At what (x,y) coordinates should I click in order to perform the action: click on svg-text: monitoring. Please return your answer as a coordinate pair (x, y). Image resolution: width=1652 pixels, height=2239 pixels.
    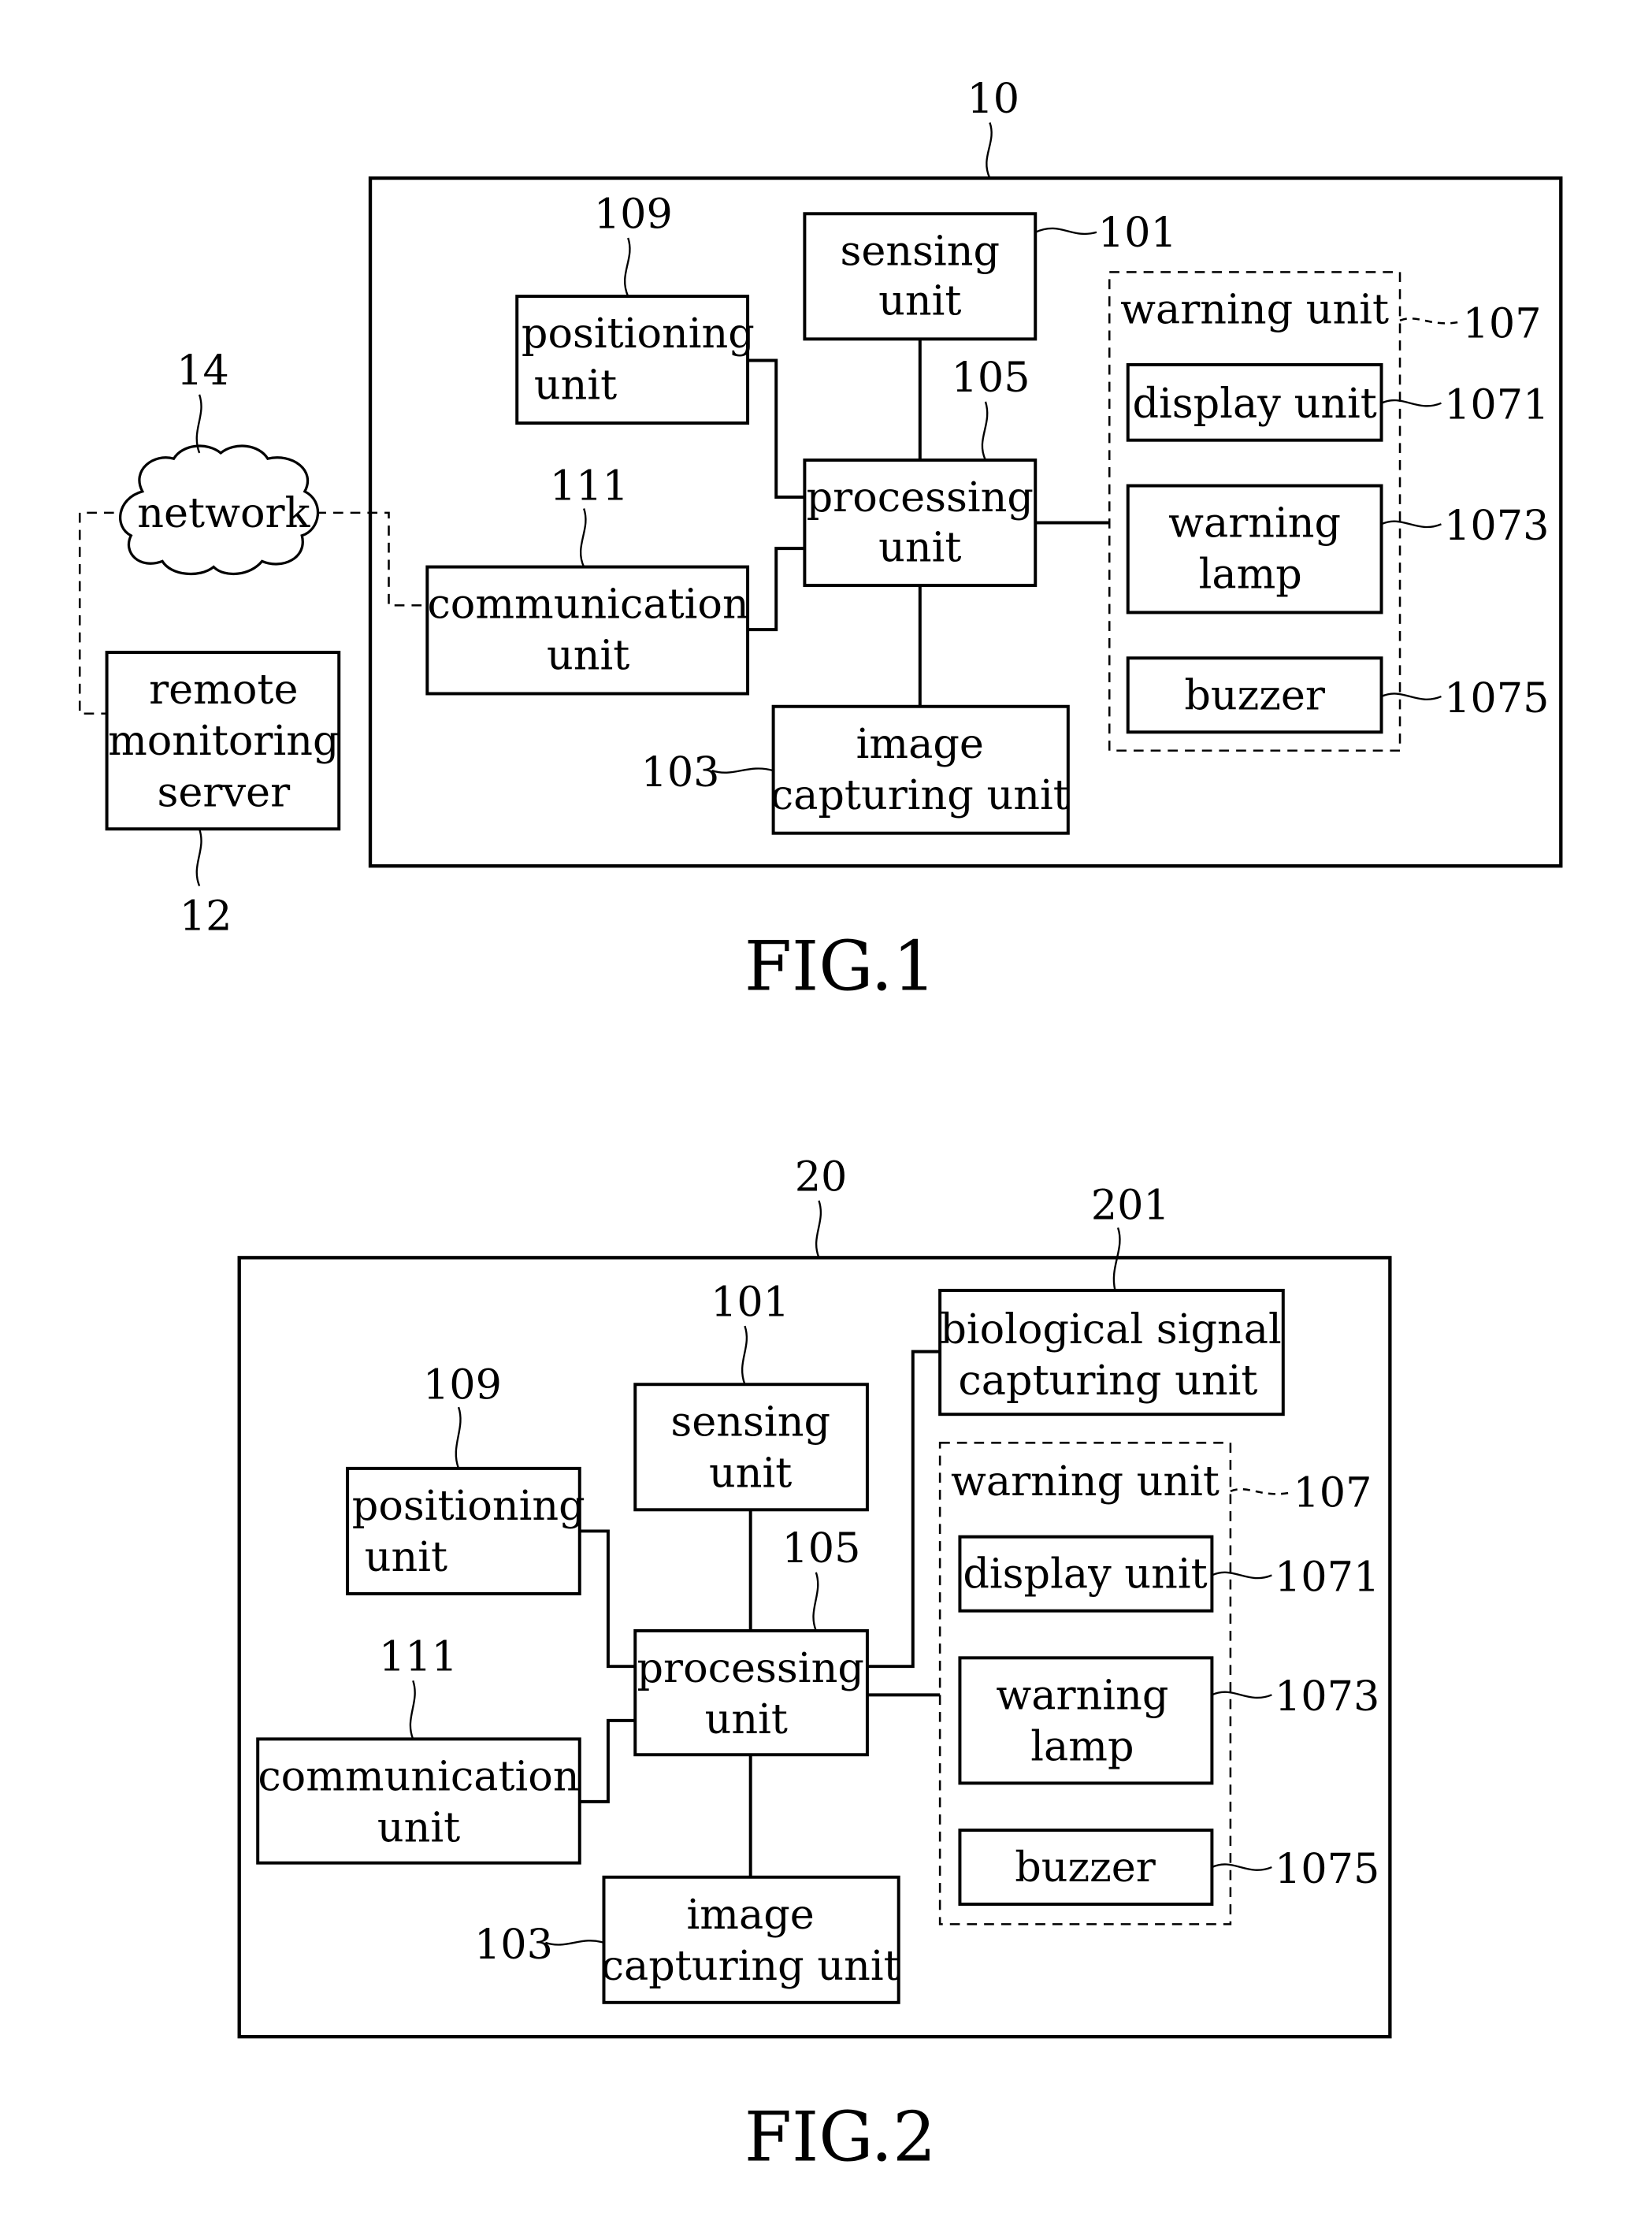
    Looking at the image, I should click on (223, 741).